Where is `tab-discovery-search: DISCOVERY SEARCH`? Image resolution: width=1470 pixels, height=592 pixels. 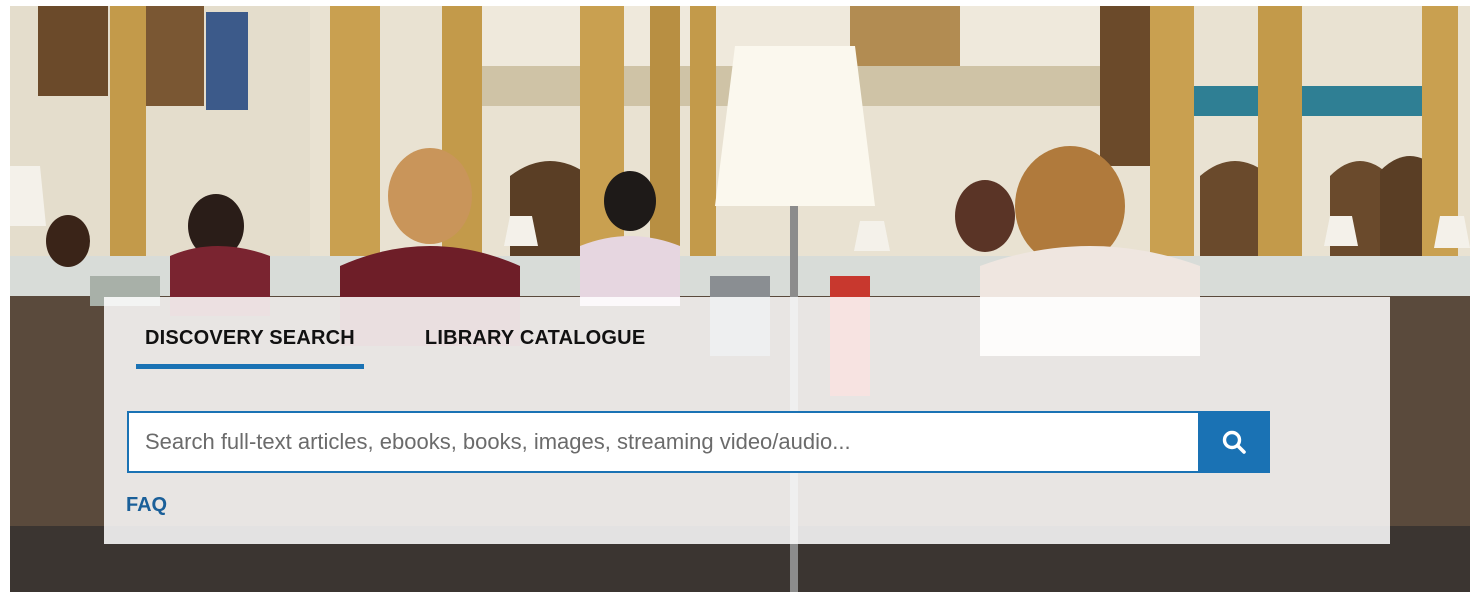 tab-discovery-search: DISCOVERY SEARCH is located at coordinates (250, 345).